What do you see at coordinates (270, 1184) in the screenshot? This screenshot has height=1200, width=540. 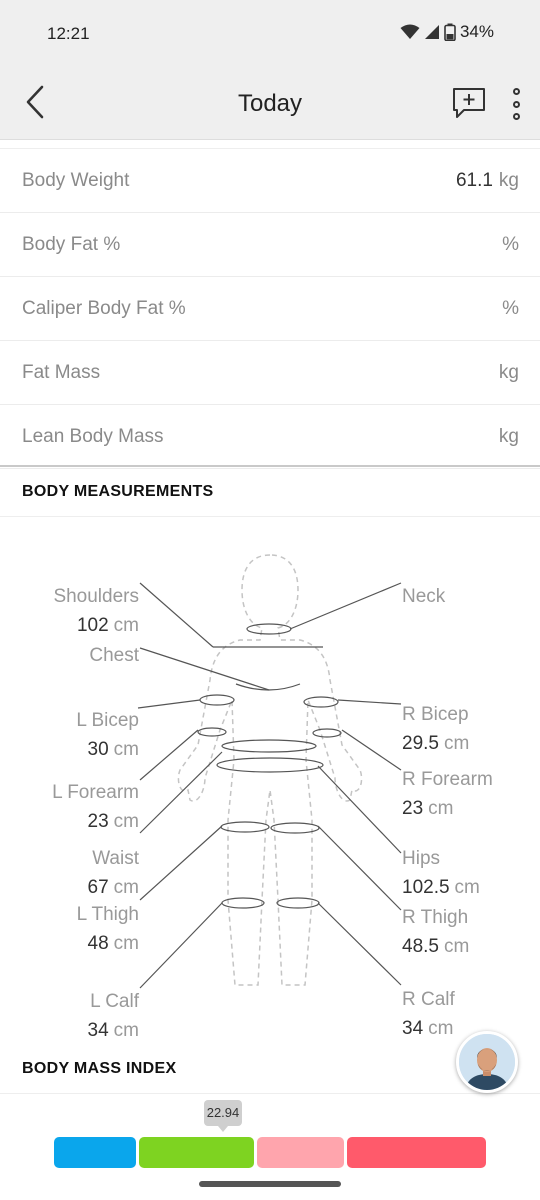 I see `home-indicator` at bounding box center [270, 1184].